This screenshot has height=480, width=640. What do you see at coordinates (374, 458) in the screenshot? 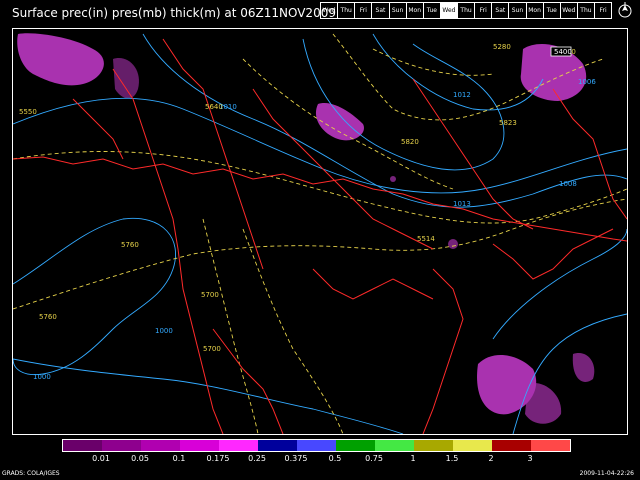
I see `colorbar-tick-label: 0.75` at bounding box center [374, 458].